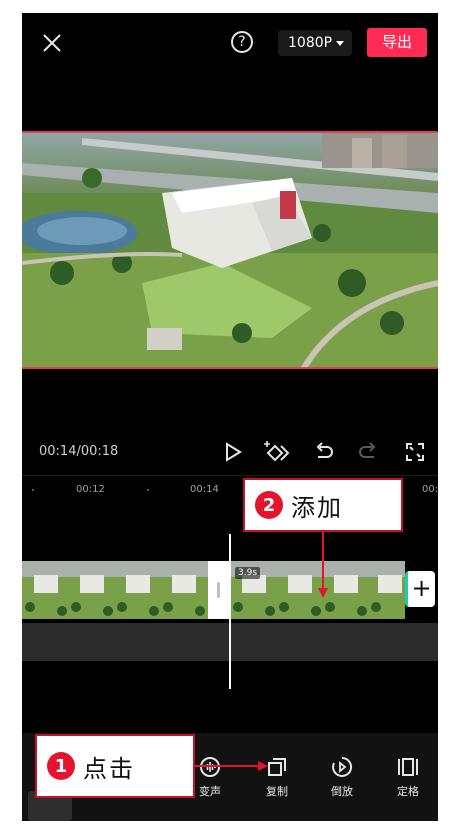 Image resolution: width=461 pixels, height=832 pixels. I want to click on step-1-callout: 1 点击, so click(115, 766).